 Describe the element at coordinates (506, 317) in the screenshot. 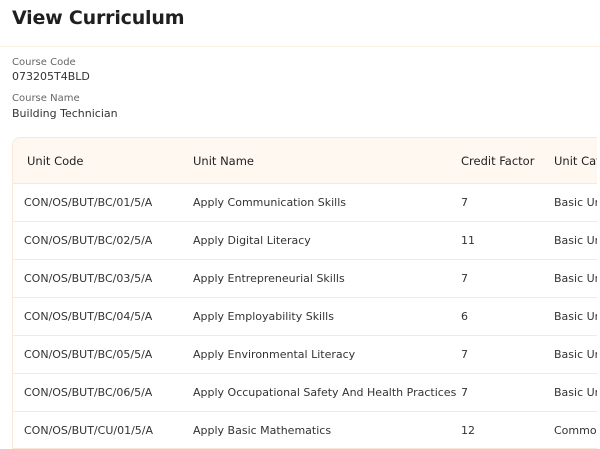

I see `cell-credit-factor: 6` at that location.